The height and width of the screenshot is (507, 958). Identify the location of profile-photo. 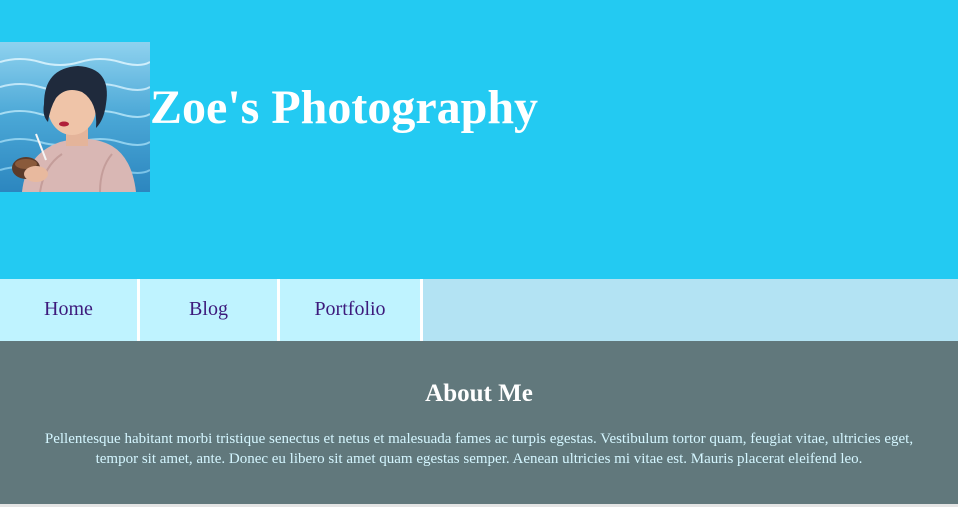
(75, 117).